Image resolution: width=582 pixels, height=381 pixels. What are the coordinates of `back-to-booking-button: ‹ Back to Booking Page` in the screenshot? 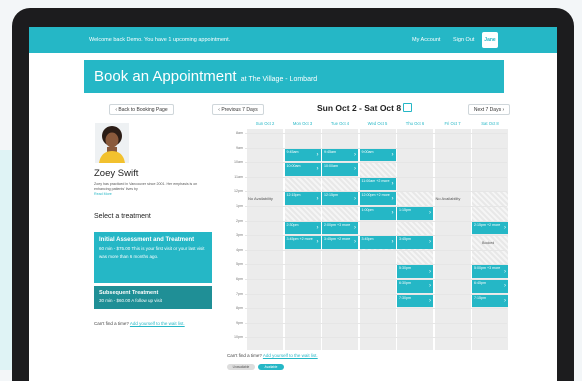 It's located at (141, 109).